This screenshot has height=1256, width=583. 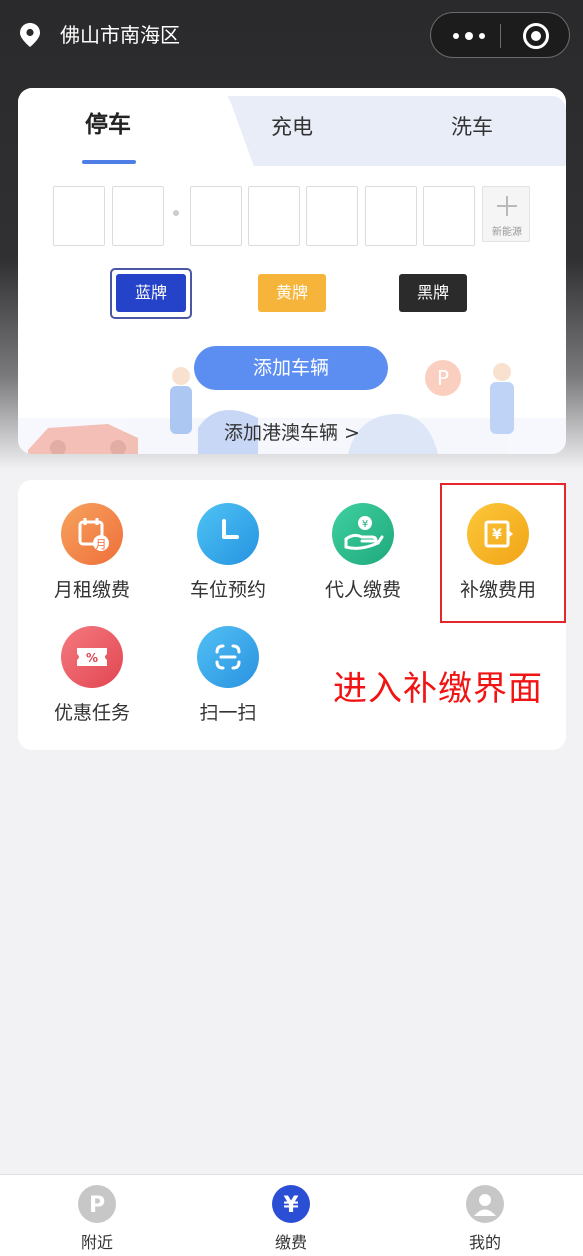 I want to click on yellow-plate-button: 黄牌, so click(x=292, y=293).